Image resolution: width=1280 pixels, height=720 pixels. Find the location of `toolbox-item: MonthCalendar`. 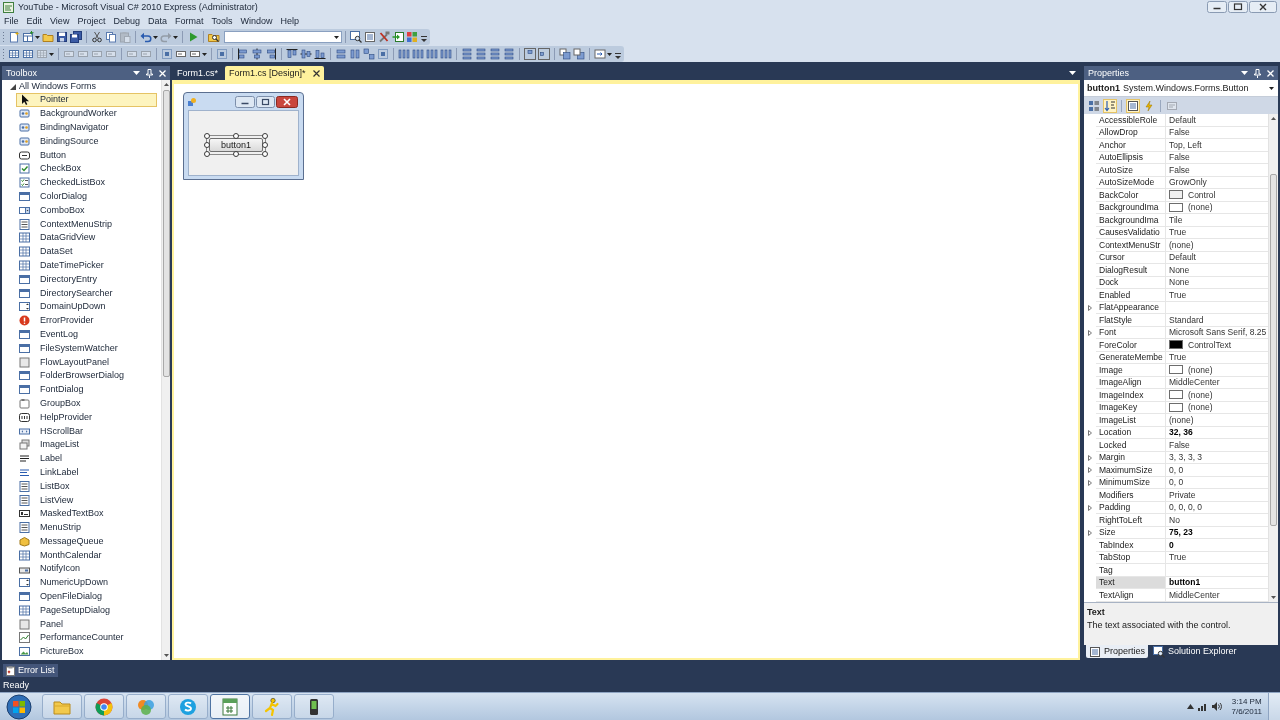

toolbox-item: MonthCalendar is located at coordinates (86, 555).